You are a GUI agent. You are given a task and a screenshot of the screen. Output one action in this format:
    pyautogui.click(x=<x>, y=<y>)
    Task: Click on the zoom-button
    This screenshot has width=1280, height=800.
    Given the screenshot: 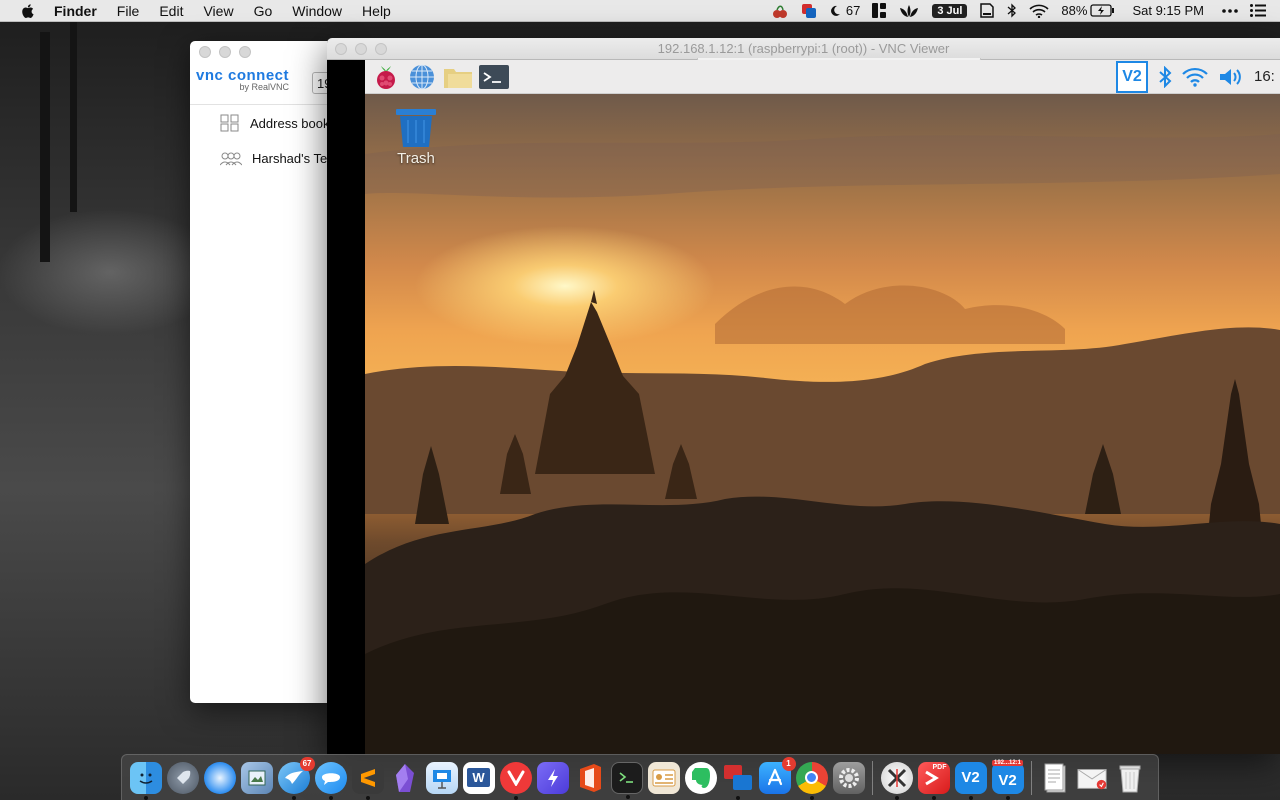 What is the action you would take?
    pyautogui.click(x=245, y=52)
    